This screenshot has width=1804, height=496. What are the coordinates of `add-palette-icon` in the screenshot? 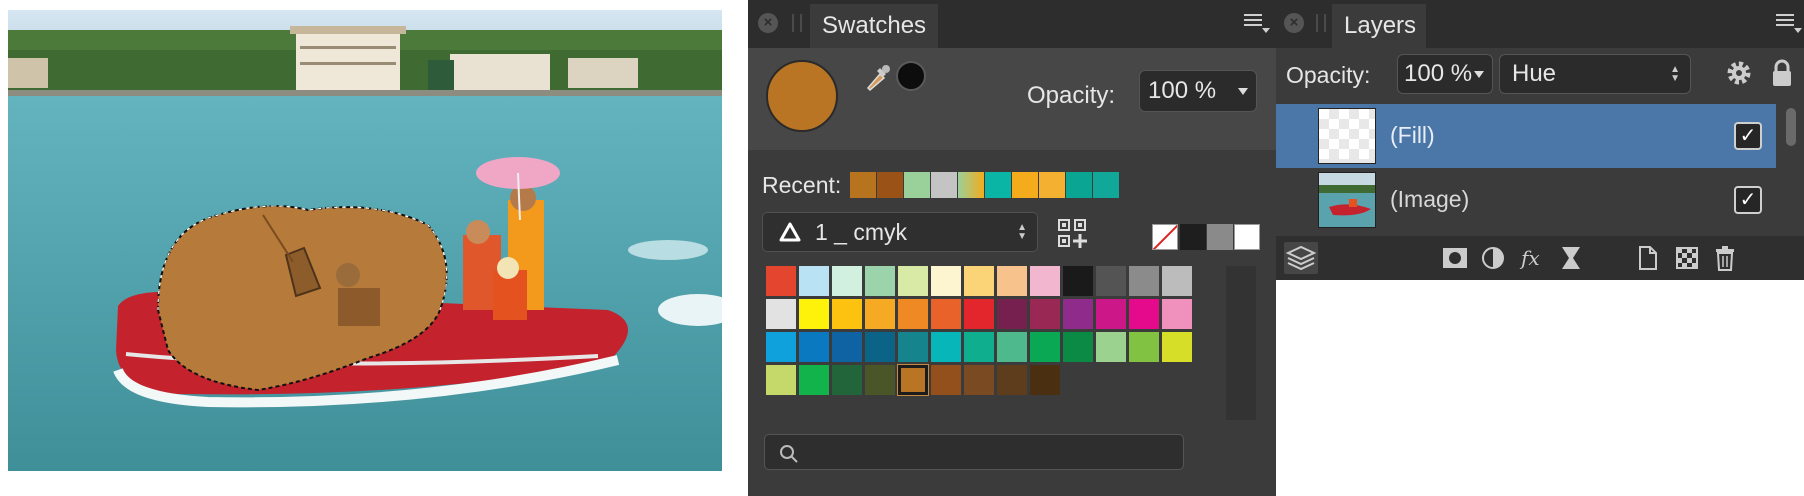 It's located at (1072, 233).